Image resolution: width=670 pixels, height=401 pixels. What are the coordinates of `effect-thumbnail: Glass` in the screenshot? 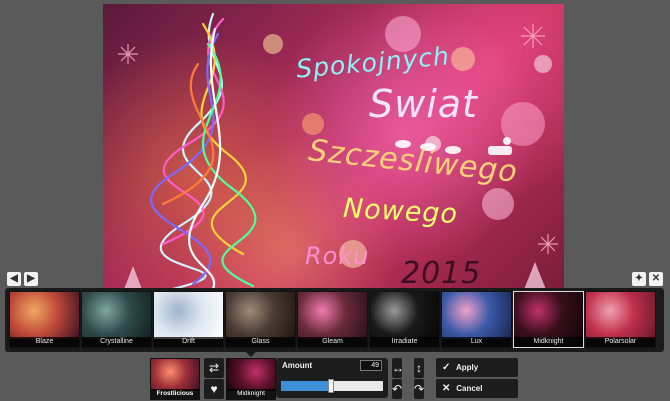 It's located at (260, 319).